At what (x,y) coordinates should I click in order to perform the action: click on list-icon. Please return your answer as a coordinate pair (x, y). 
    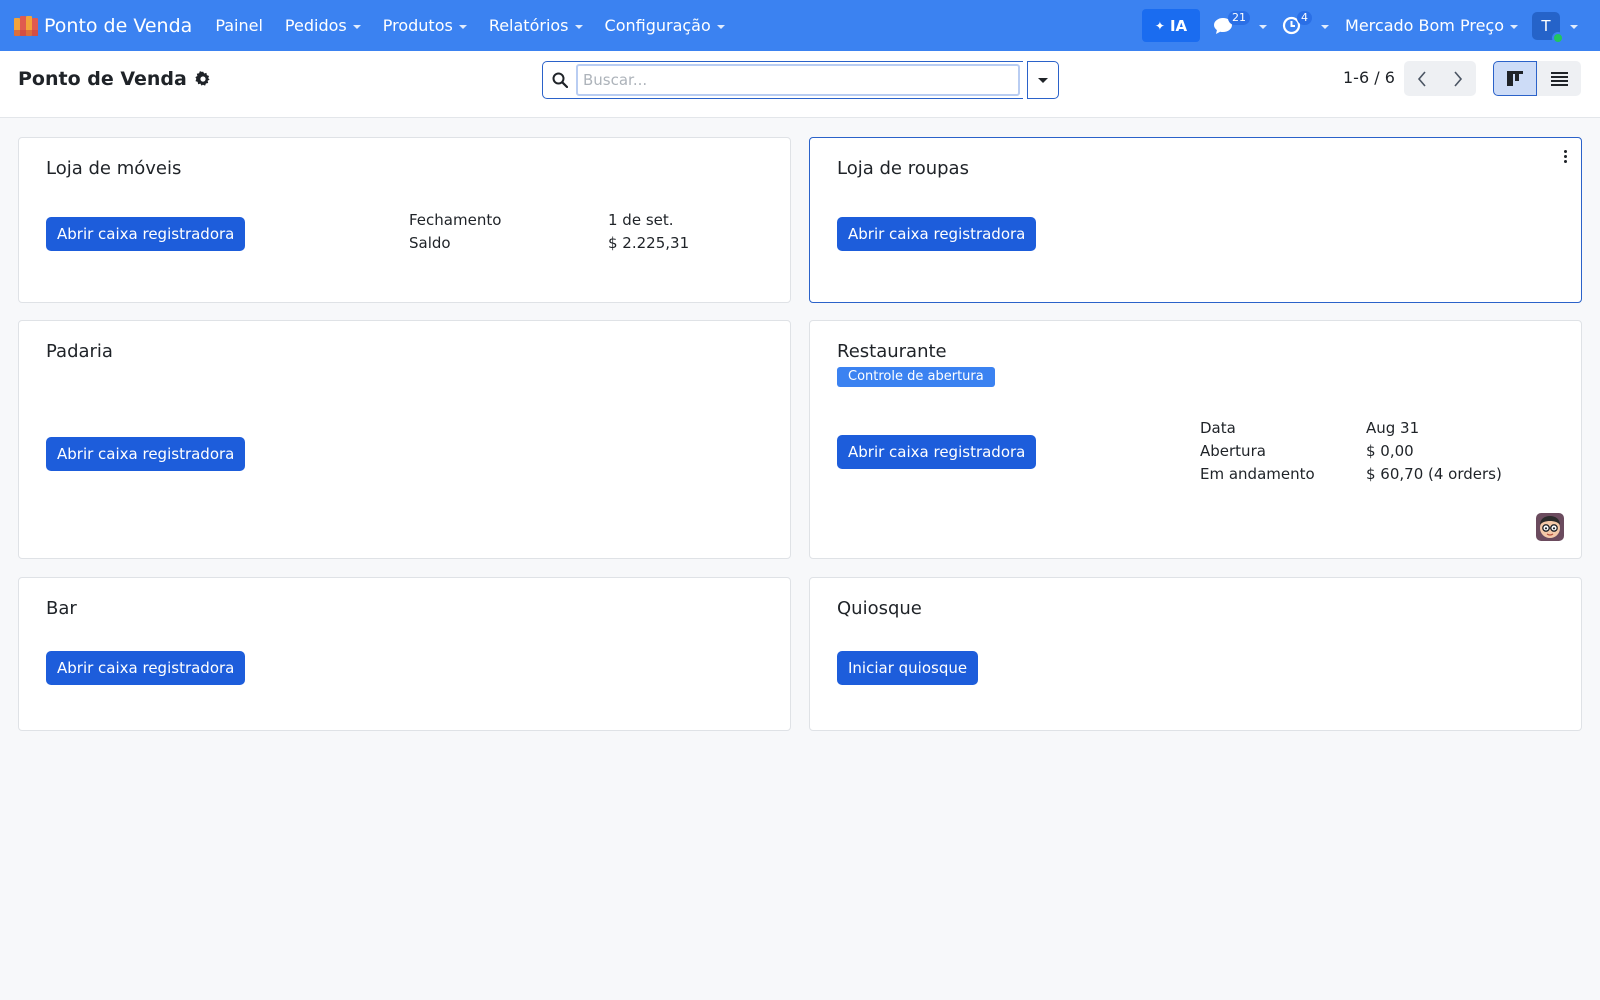
    Looking at the image, I should click on (1559, 78).